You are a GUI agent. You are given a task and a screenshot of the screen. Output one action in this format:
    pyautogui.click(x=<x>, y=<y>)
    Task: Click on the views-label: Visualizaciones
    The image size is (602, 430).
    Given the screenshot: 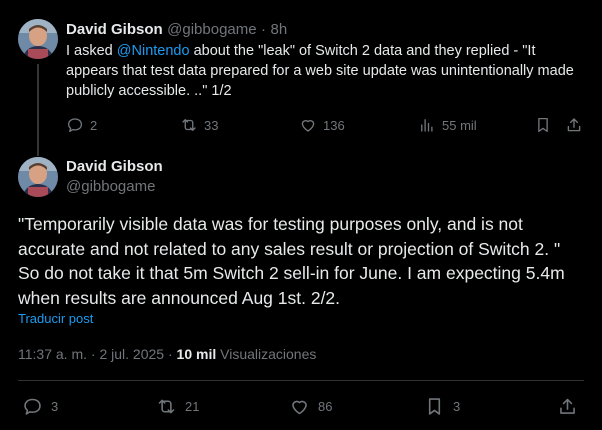 What is the action you would take?
    pyautogui.click(x=268, y=354)
    